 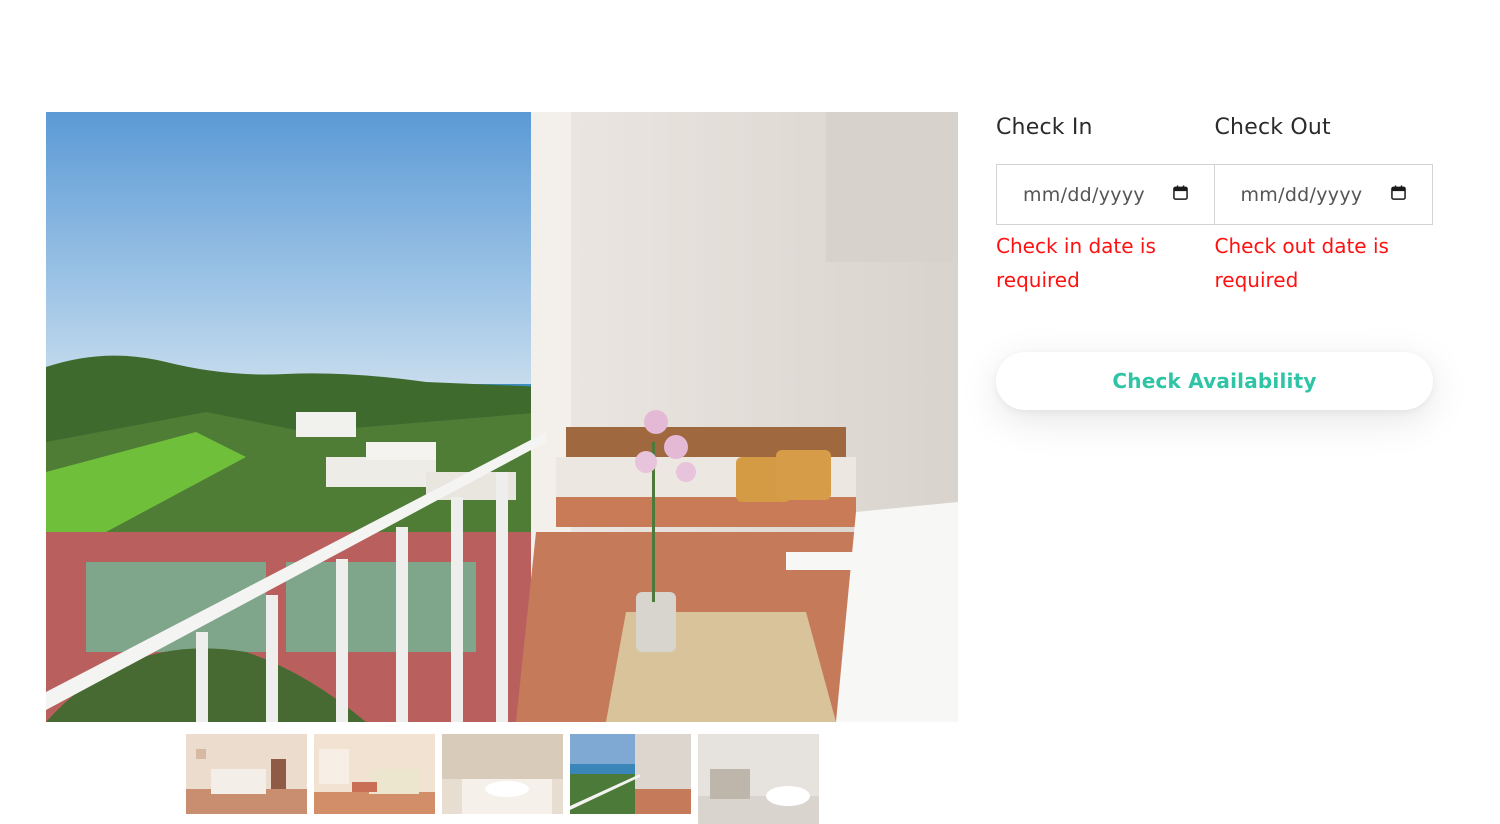 I want to click on check-out-placeholder: mm/dd/yyyy, so click(x=1301, y=194).